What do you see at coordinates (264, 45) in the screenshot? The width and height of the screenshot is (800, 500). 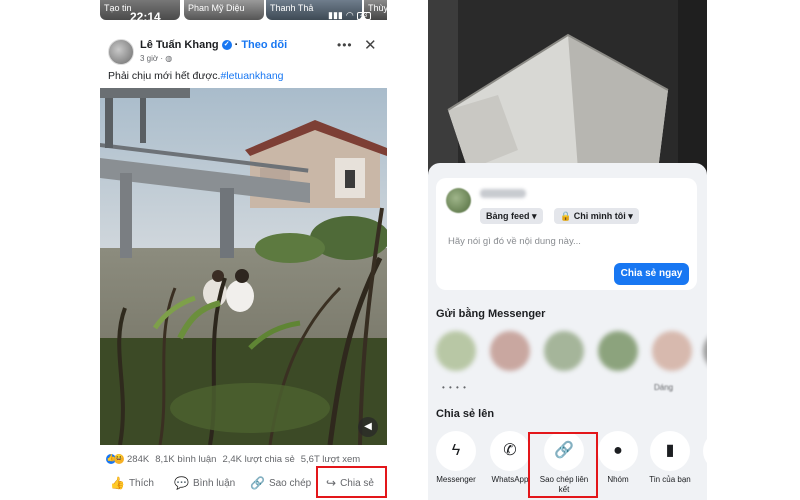 I see `follow-button: Theo dõi` at bounding box center [264, 45].